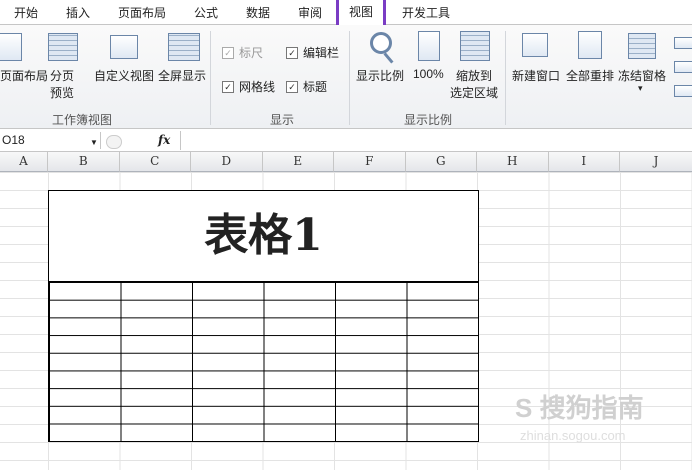 This screenshot has width=692, height=470. What do you see at coordinates (579, 408) in the screenshot?
I see `watermark-logo: S 搜狗指南` at bounding box center [579, 408].